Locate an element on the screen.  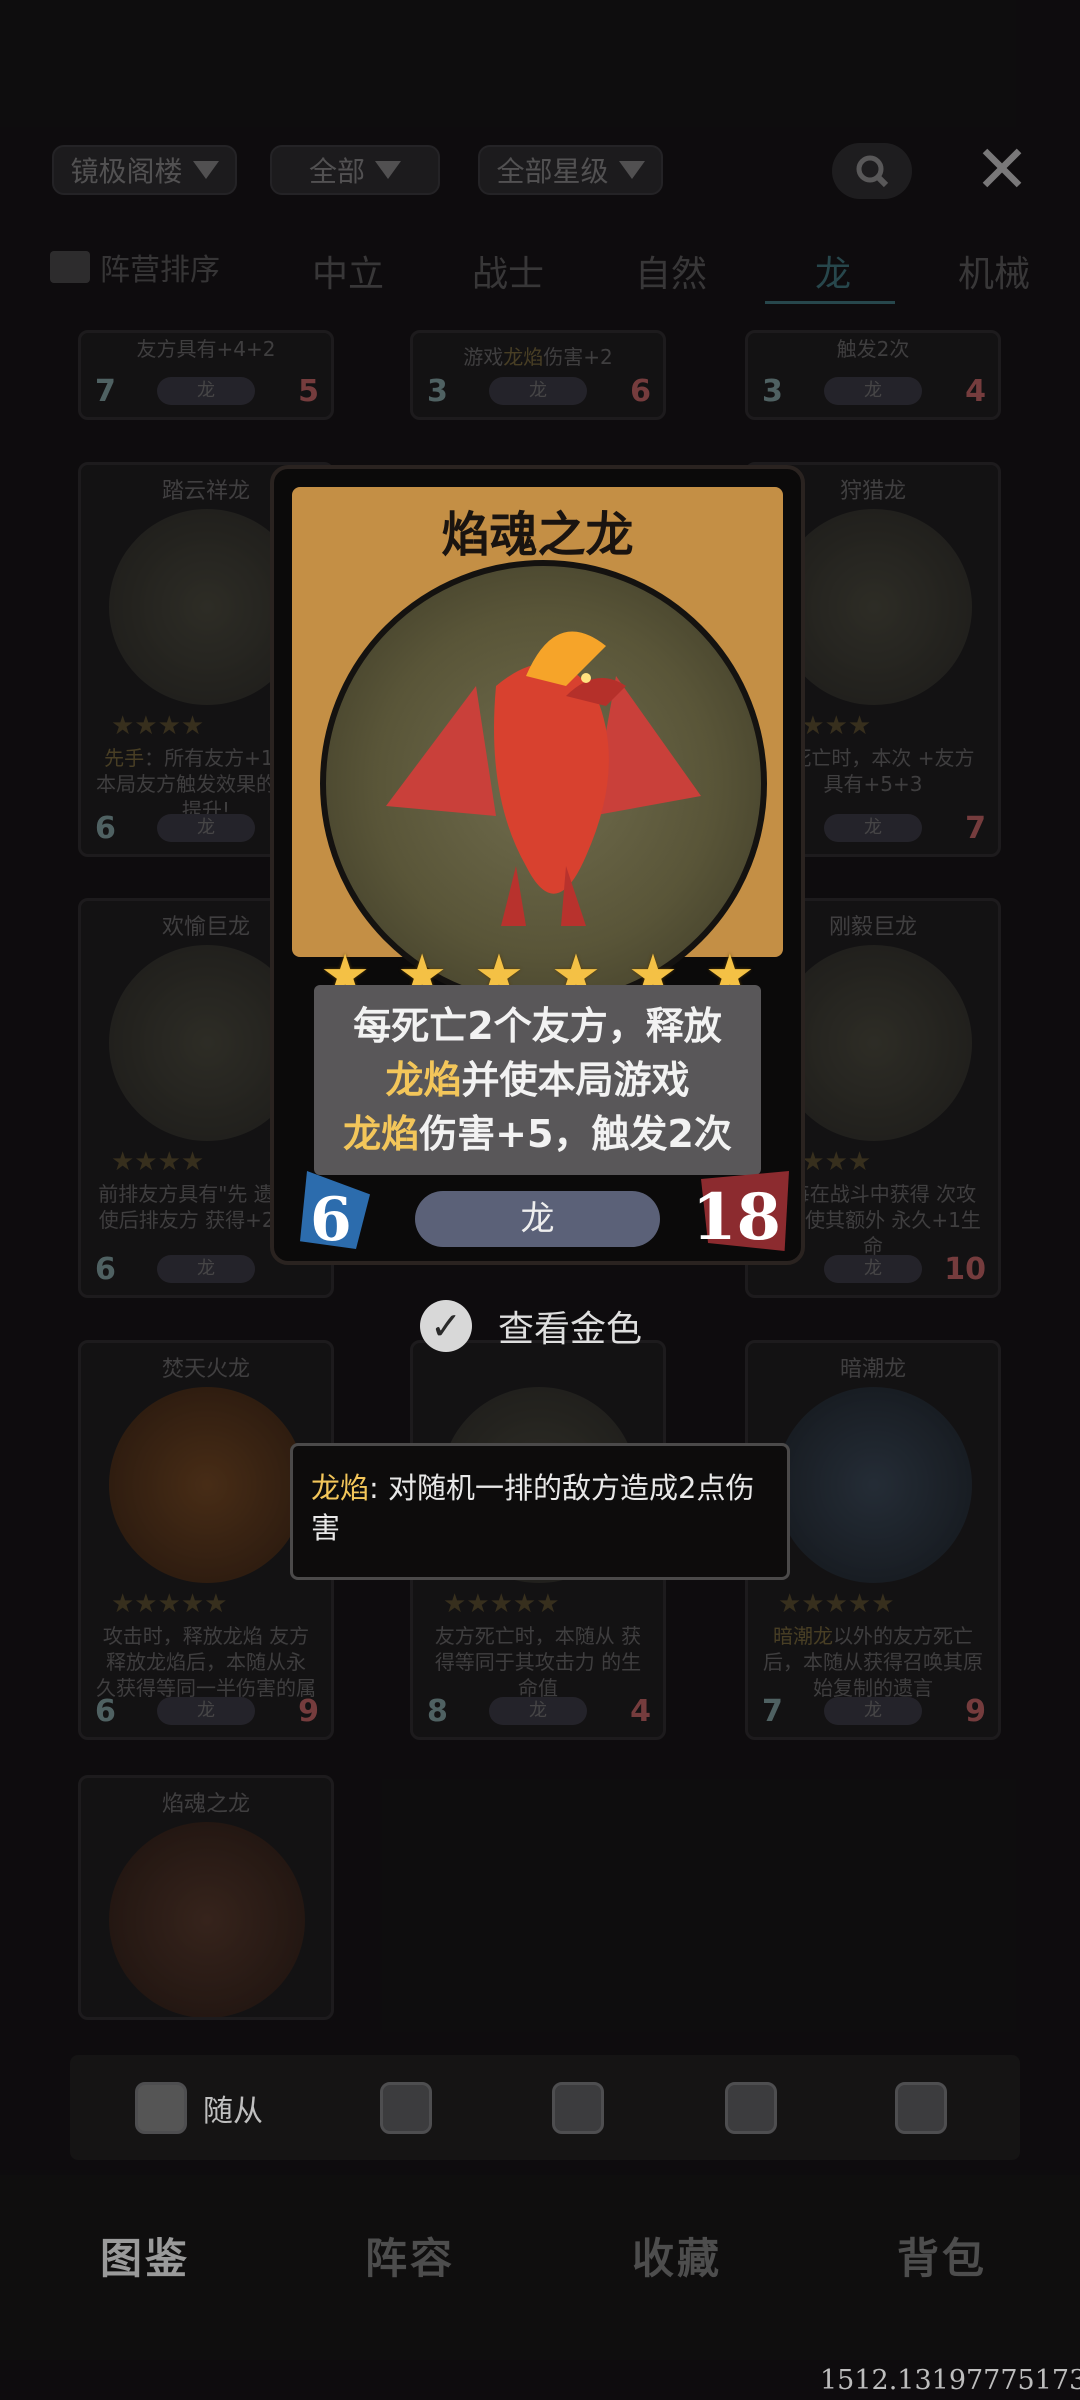
desc-line-2: 龙焰并使本局游戏 is located at coordinates (537, 1080).